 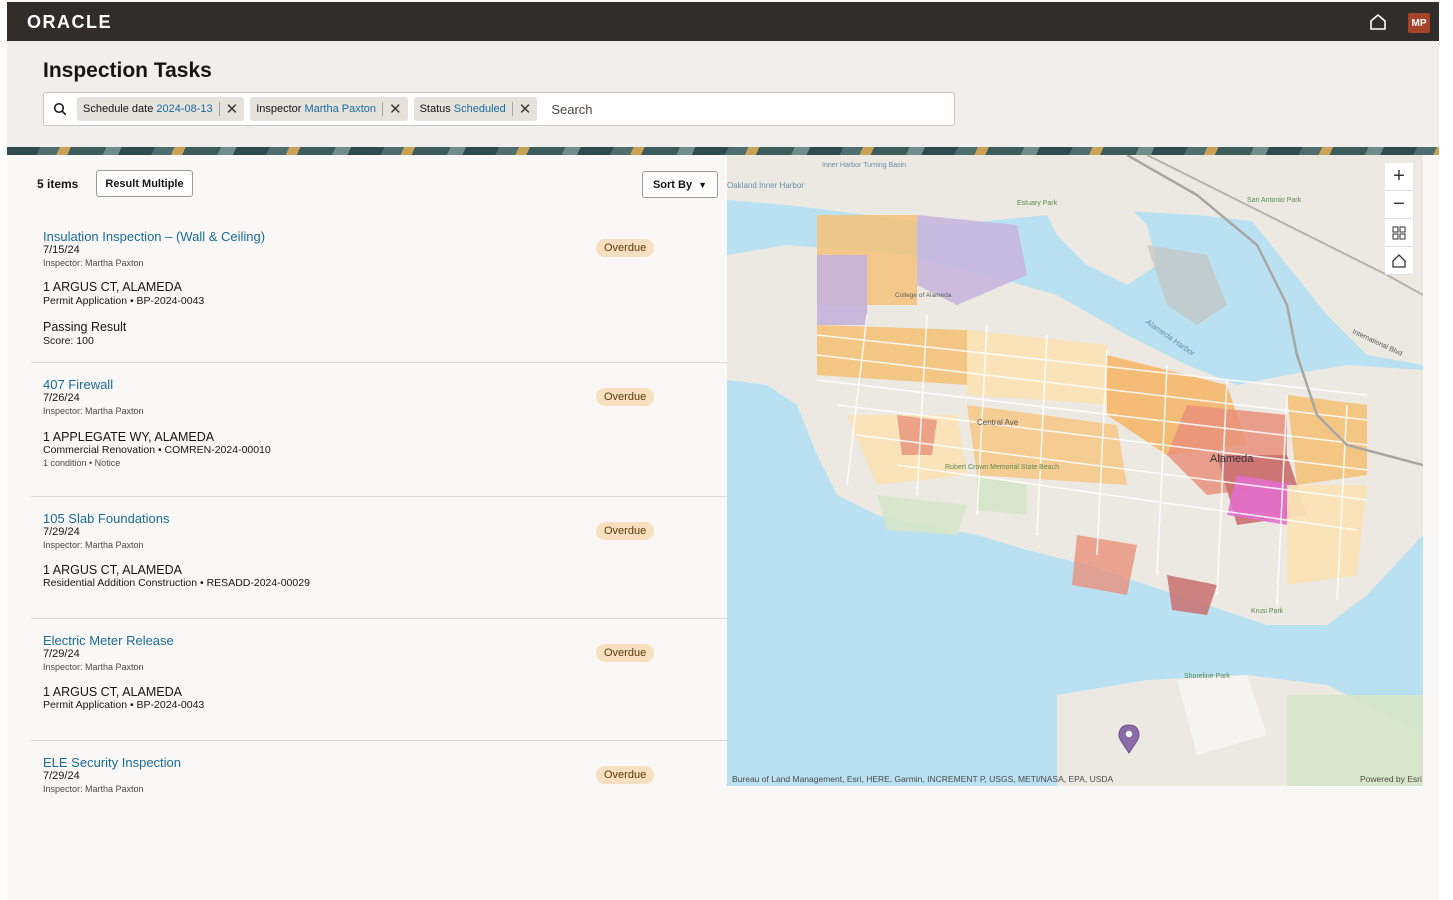 What do you see at coordinates (1232, 459) in the screenshot?
I see `map-label-alameda: Alameda` at bounding box center [1232, 459].